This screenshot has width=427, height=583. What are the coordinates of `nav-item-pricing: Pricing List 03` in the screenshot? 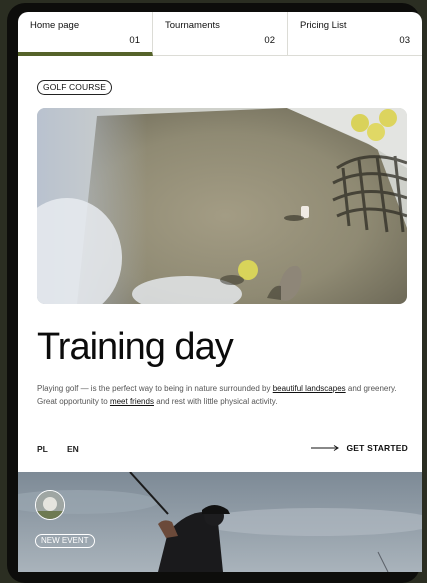 It's located at (355, 34).